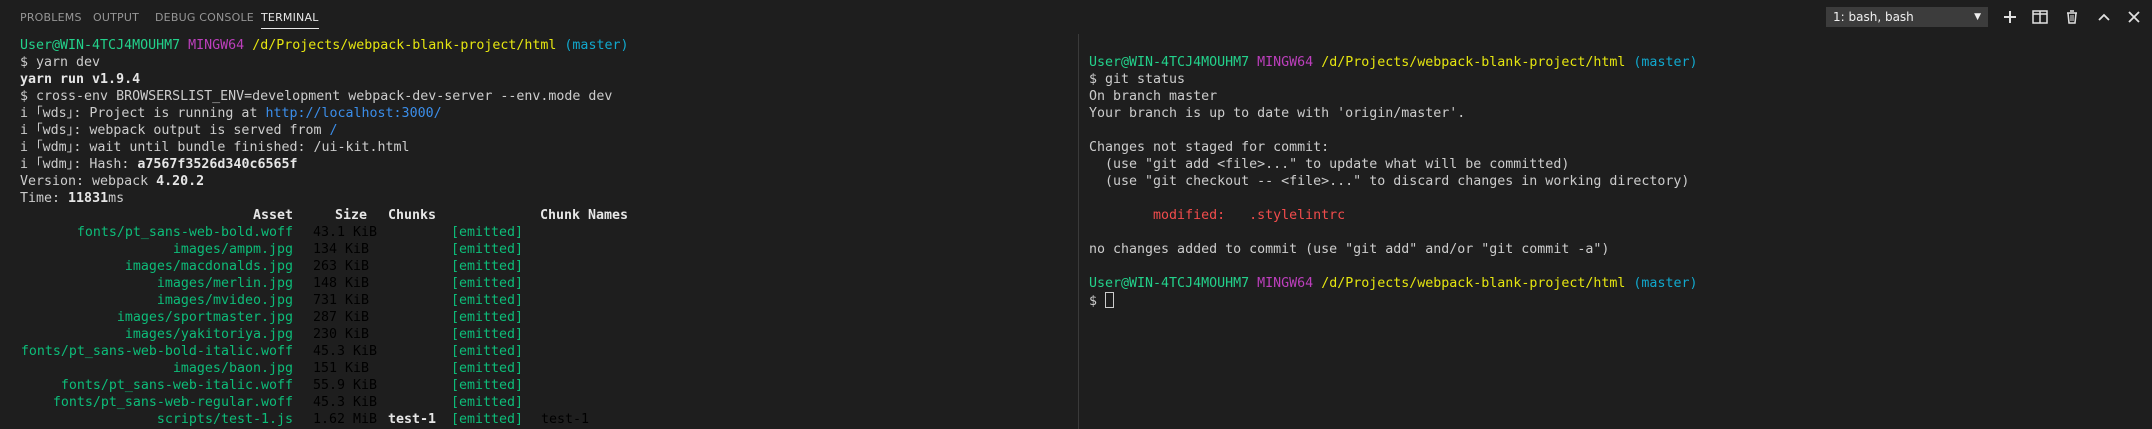 The image size is (2152, 429). Describe the element at coordinates (1137, 79) in the screenshot. I see `command-line: $ git status` at that location.